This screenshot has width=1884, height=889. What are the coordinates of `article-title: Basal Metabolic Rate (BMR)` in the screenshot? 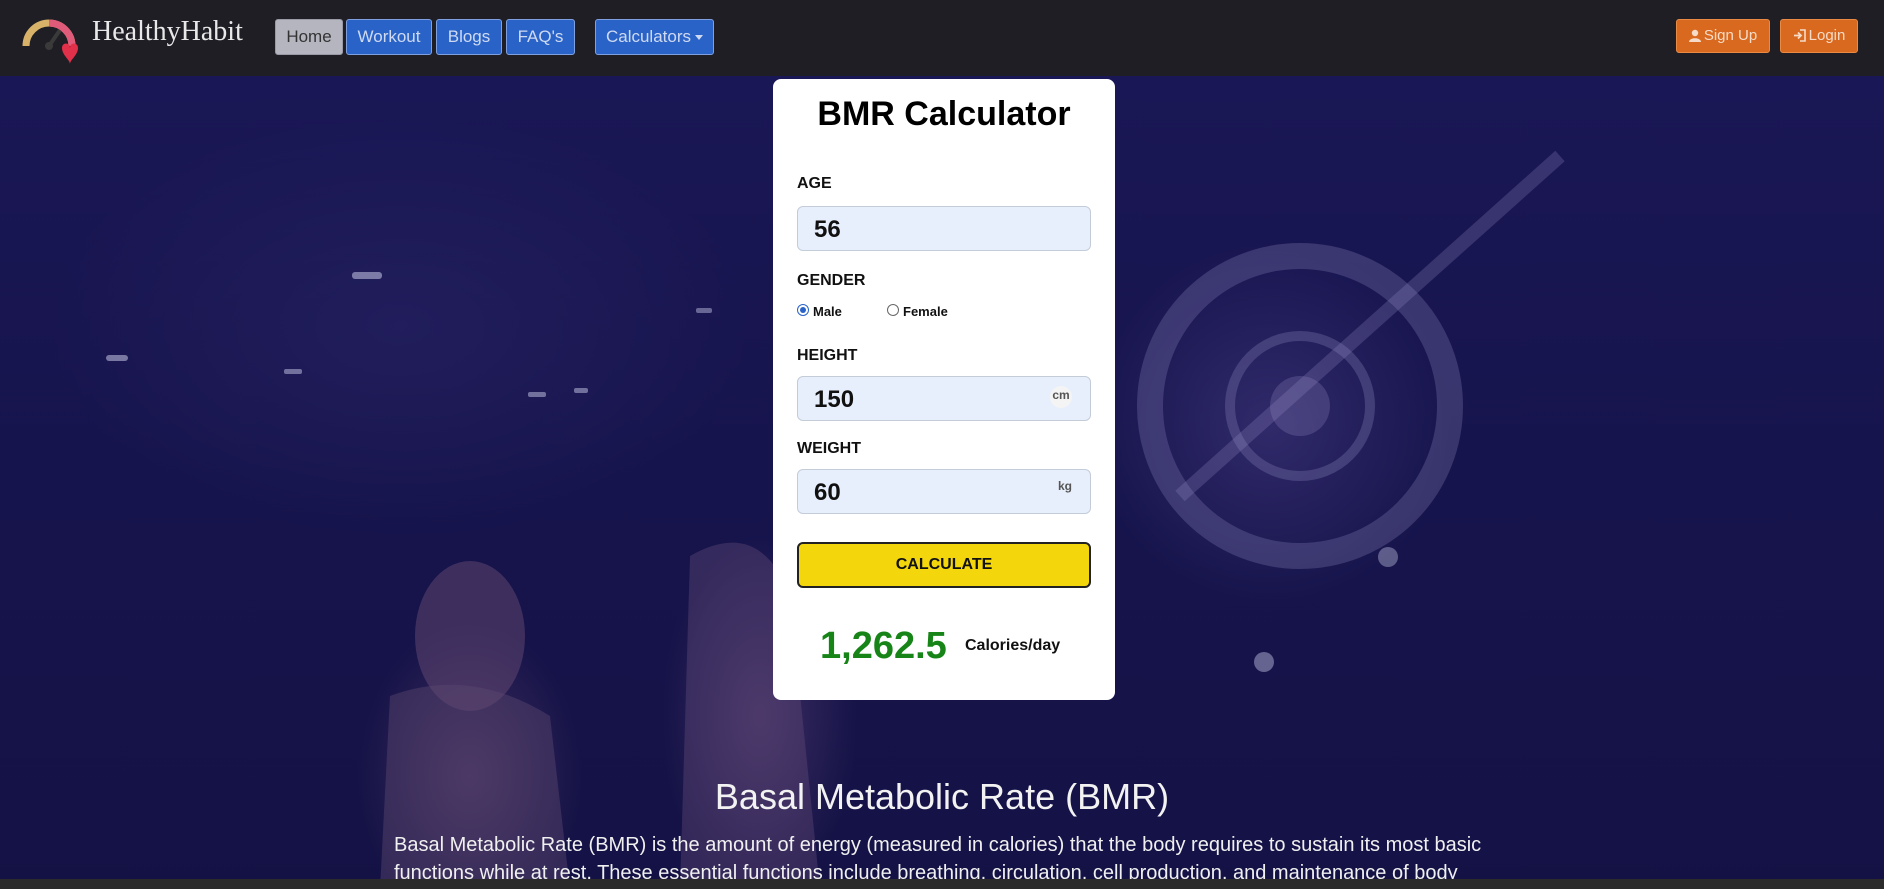 It's located at (942, 796).